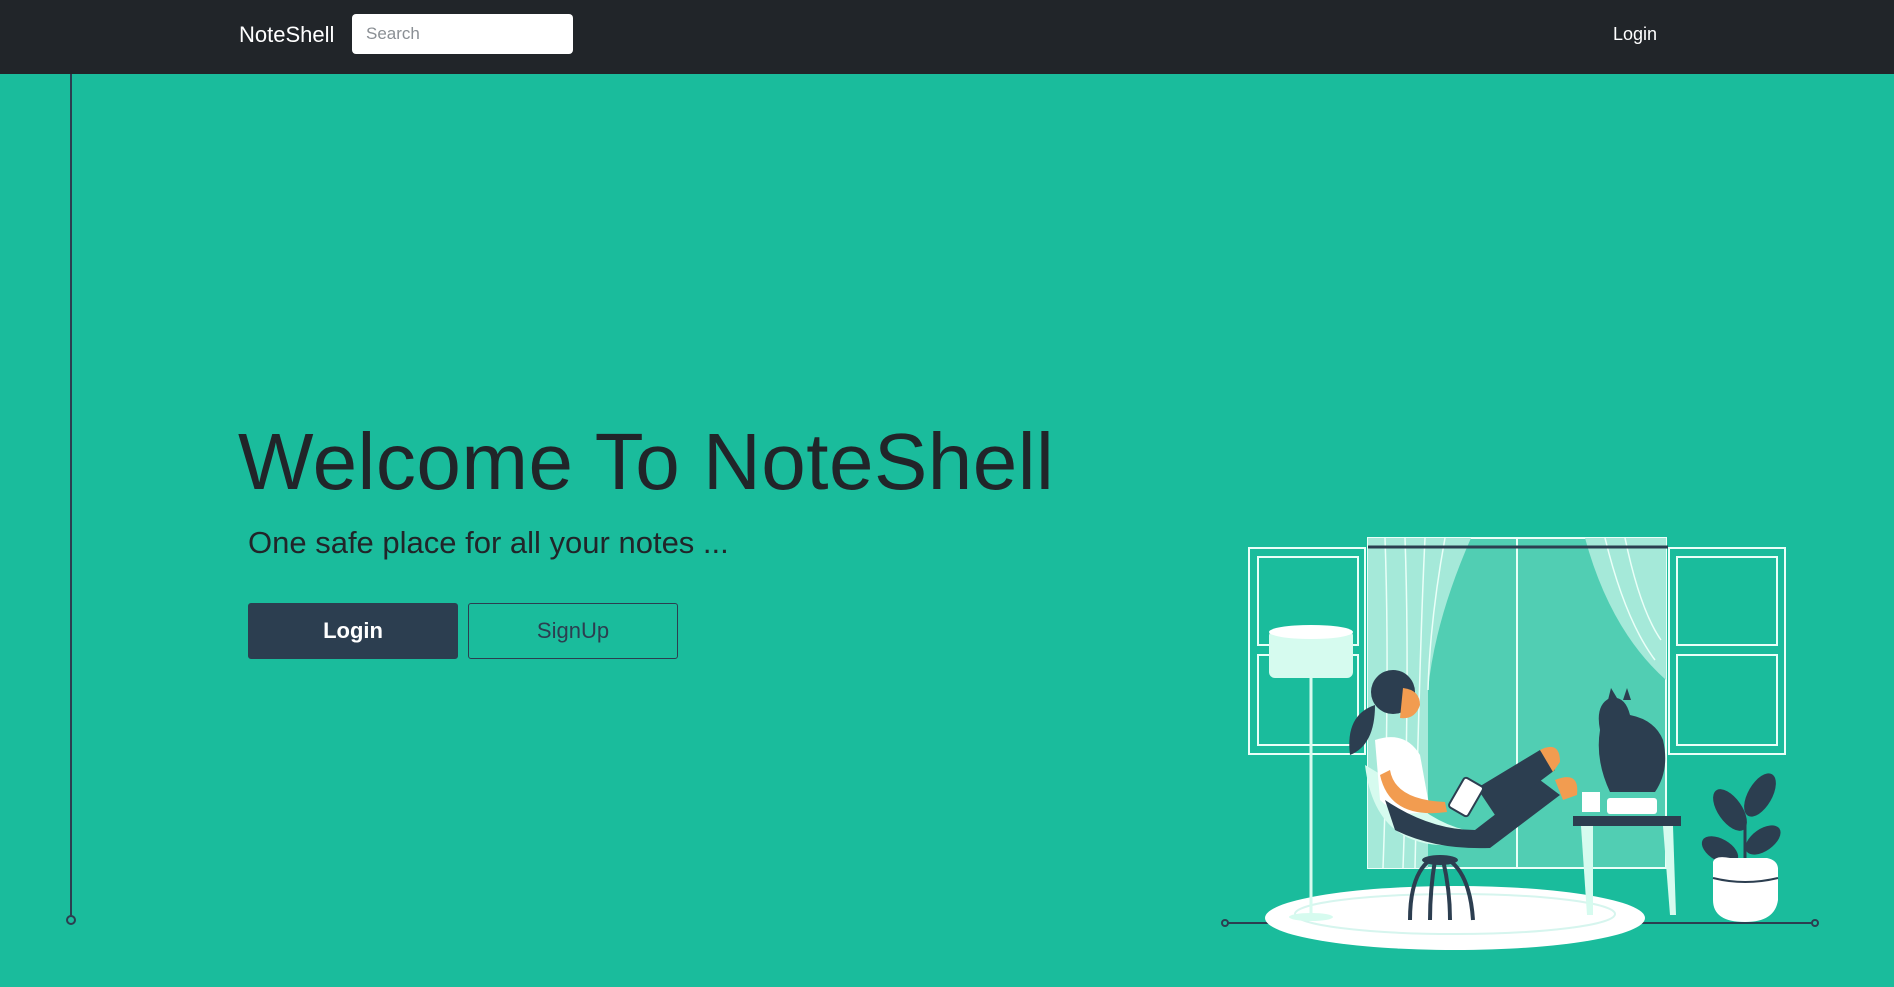 The width and height of the screenshot is (1894, 987). I want to click on decorative-vertical-line, so click(71, 496).